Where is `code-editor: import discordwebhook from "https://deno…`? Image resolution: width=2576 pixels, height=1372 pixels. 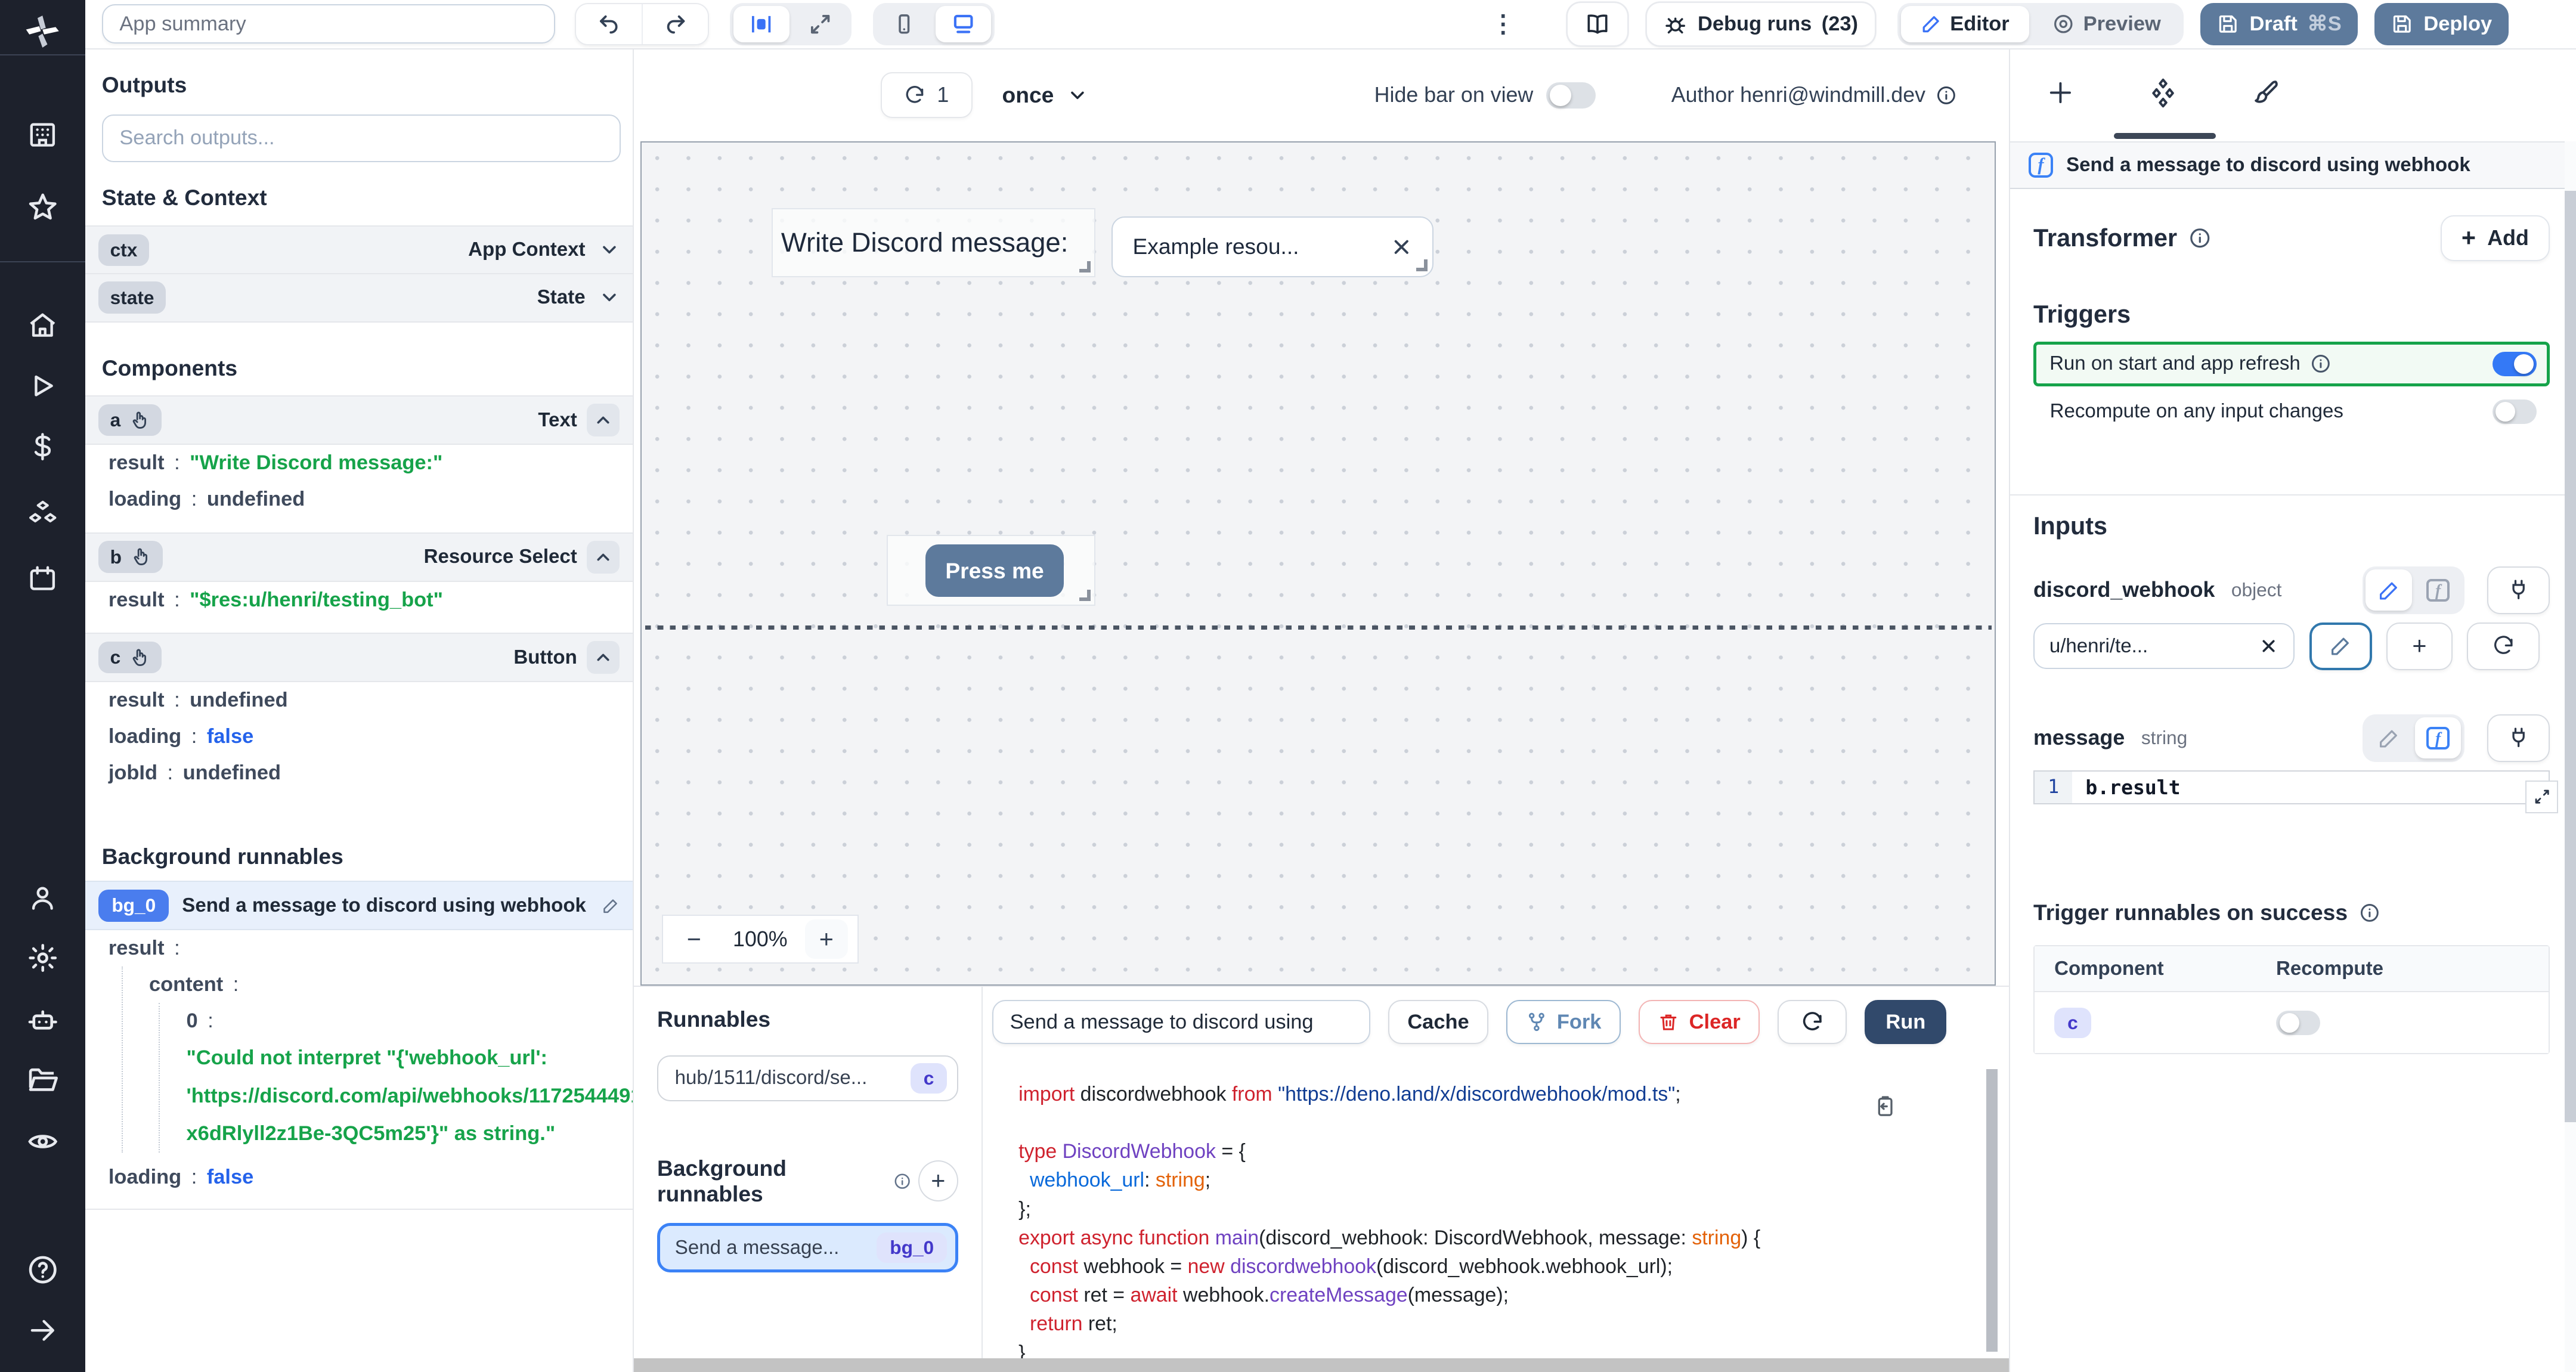
code-editor: import discordwebhook from "https://deno… is located at coordinates (1483, 1211).